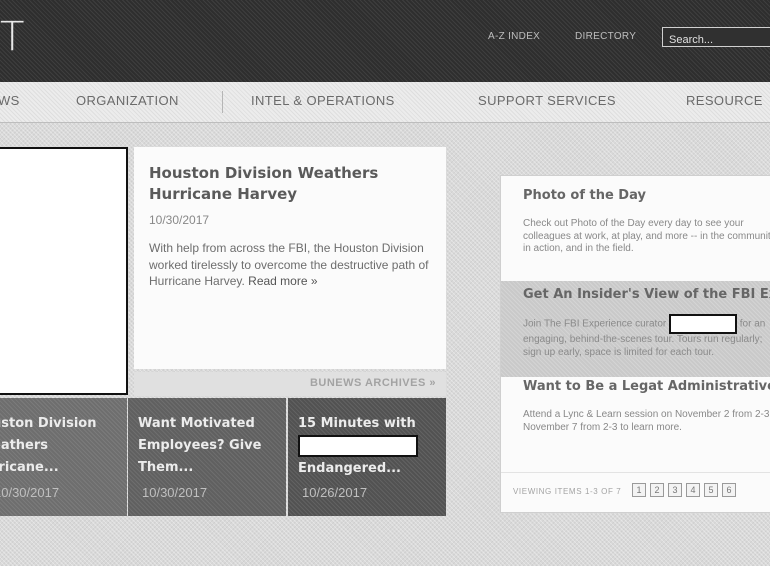 The image size is (770, 566). What do you see at coordinates (724, 100) in the screenshot?
I see `nav-item-resources: RESOURCE` at bounding box center [724, 100].